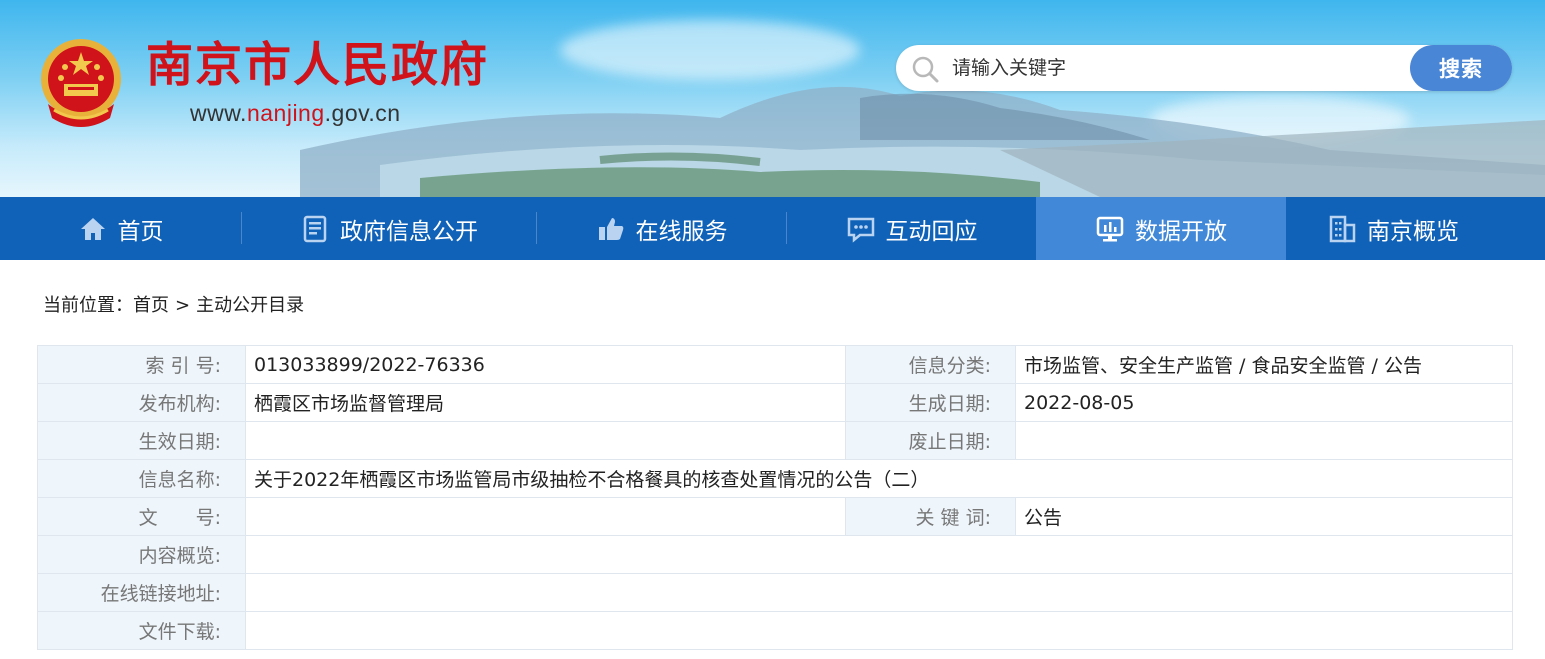 The width and height of the screenshot is (1545, 659). I want to click on national-emblem-icon, so click(81, 83).